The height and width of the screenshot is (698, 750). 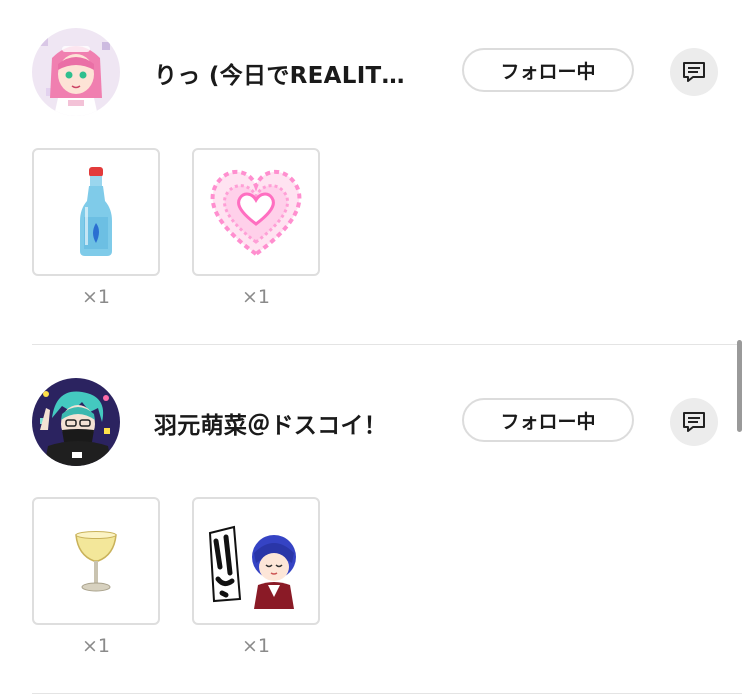 I want to click on cocktail-glass-icon, so click(x=96, y=561).